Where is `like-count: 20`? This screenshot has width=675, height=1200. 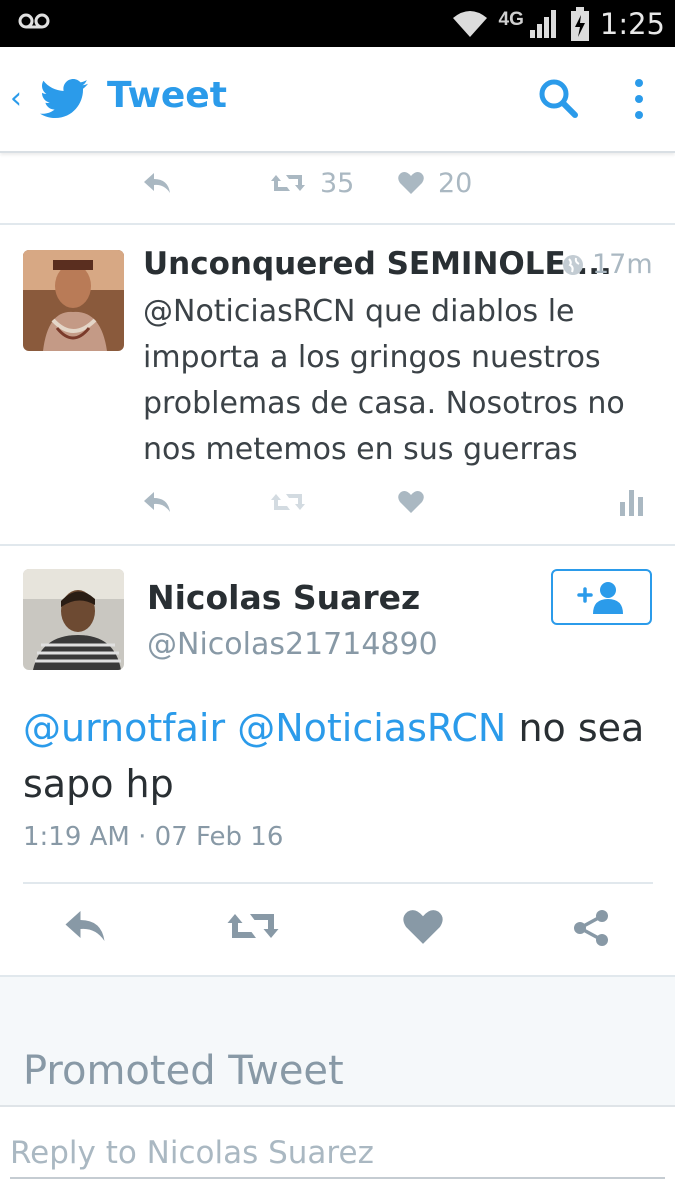
like-count: 20 is located at coordinates (455, 183).